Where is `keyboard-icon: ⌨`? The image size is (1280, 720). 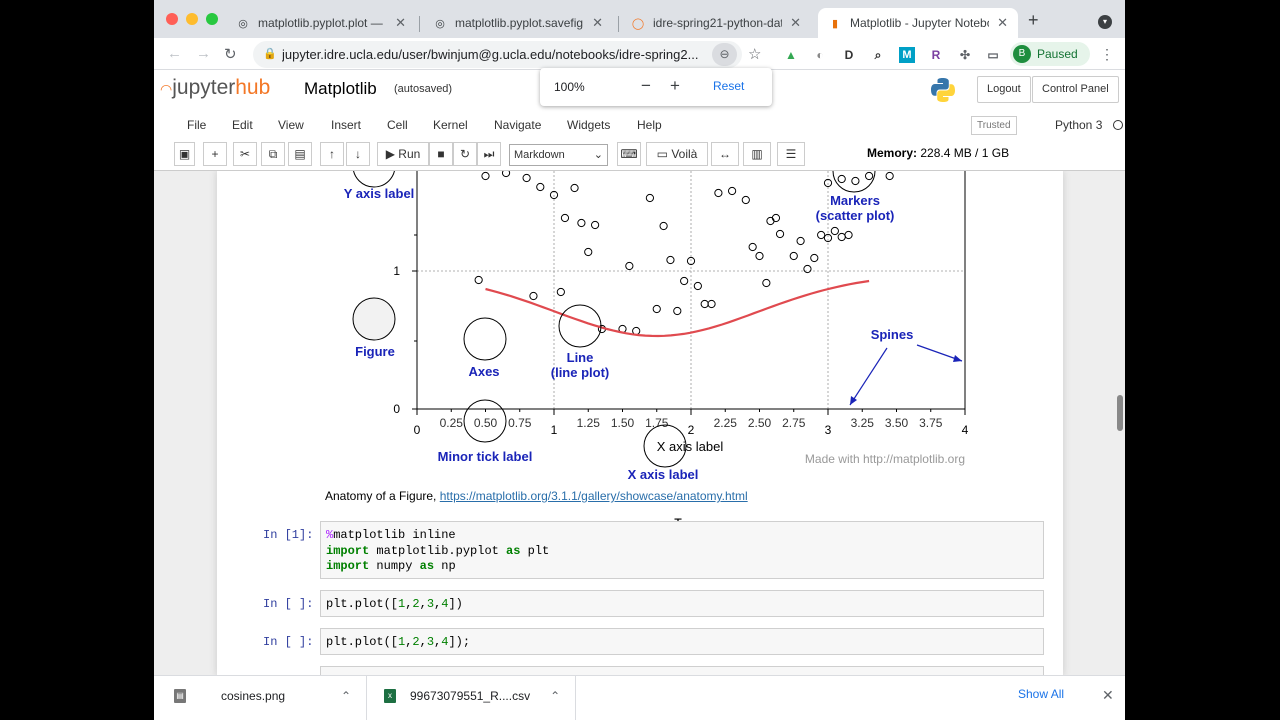 keyboard-icon: ⌨ is located at coordinates (629, 154).